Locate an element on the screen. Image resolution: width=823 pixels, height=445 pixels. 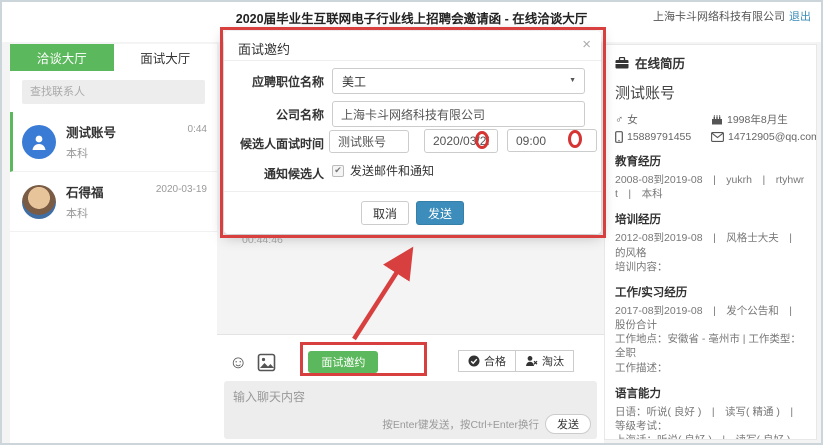
chat-input-area: 按Enter键发送，按Ctrl+Enter换行 发送 is located at coordinates (410, 410).